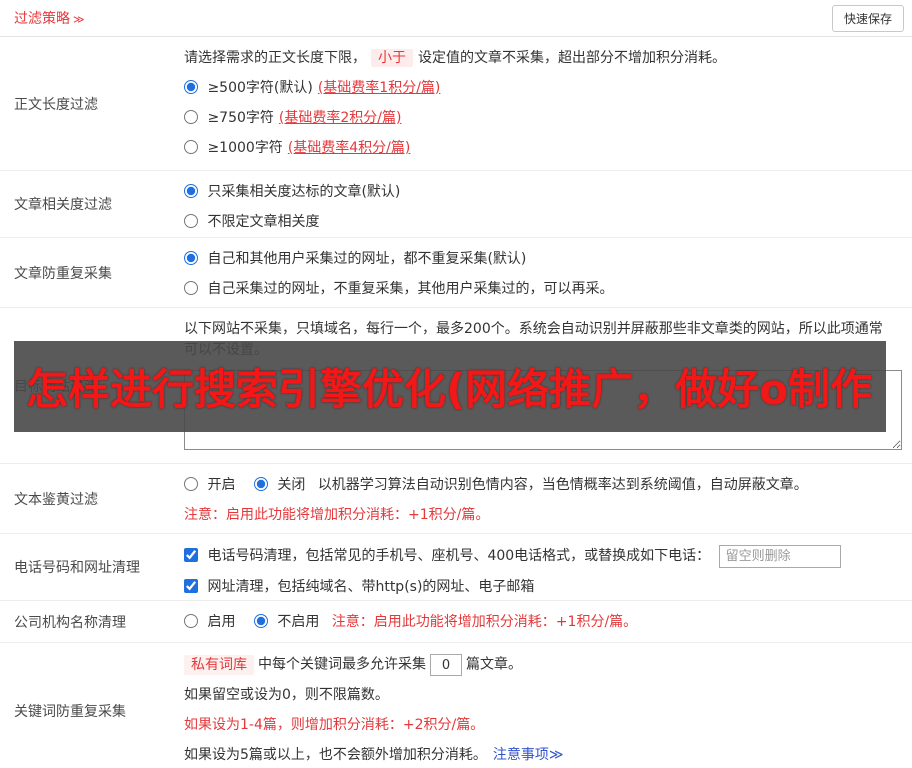 This screenshot has height=768, width=912. Describe the element at coordinates (77, 568) in the screenshot. I see `section-label-phone-url: 电话号码和网址清理` at that location.